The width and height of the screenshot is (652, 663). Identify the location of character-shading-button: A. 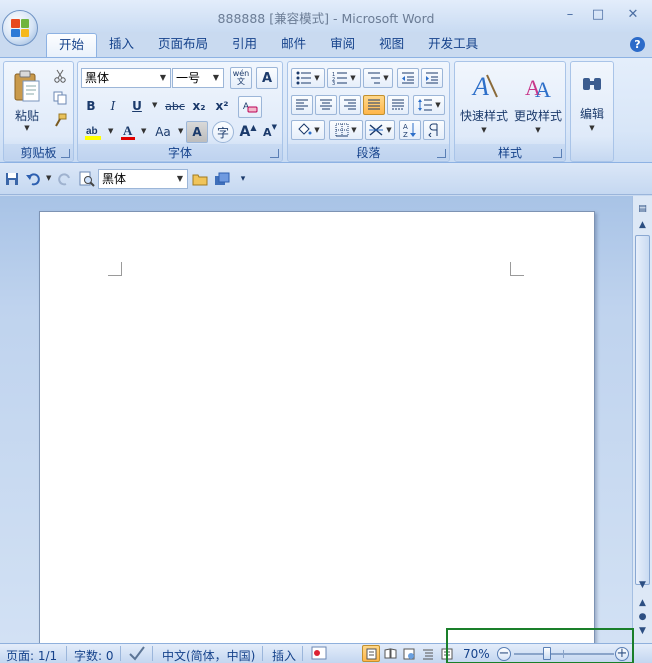
(197, 132).